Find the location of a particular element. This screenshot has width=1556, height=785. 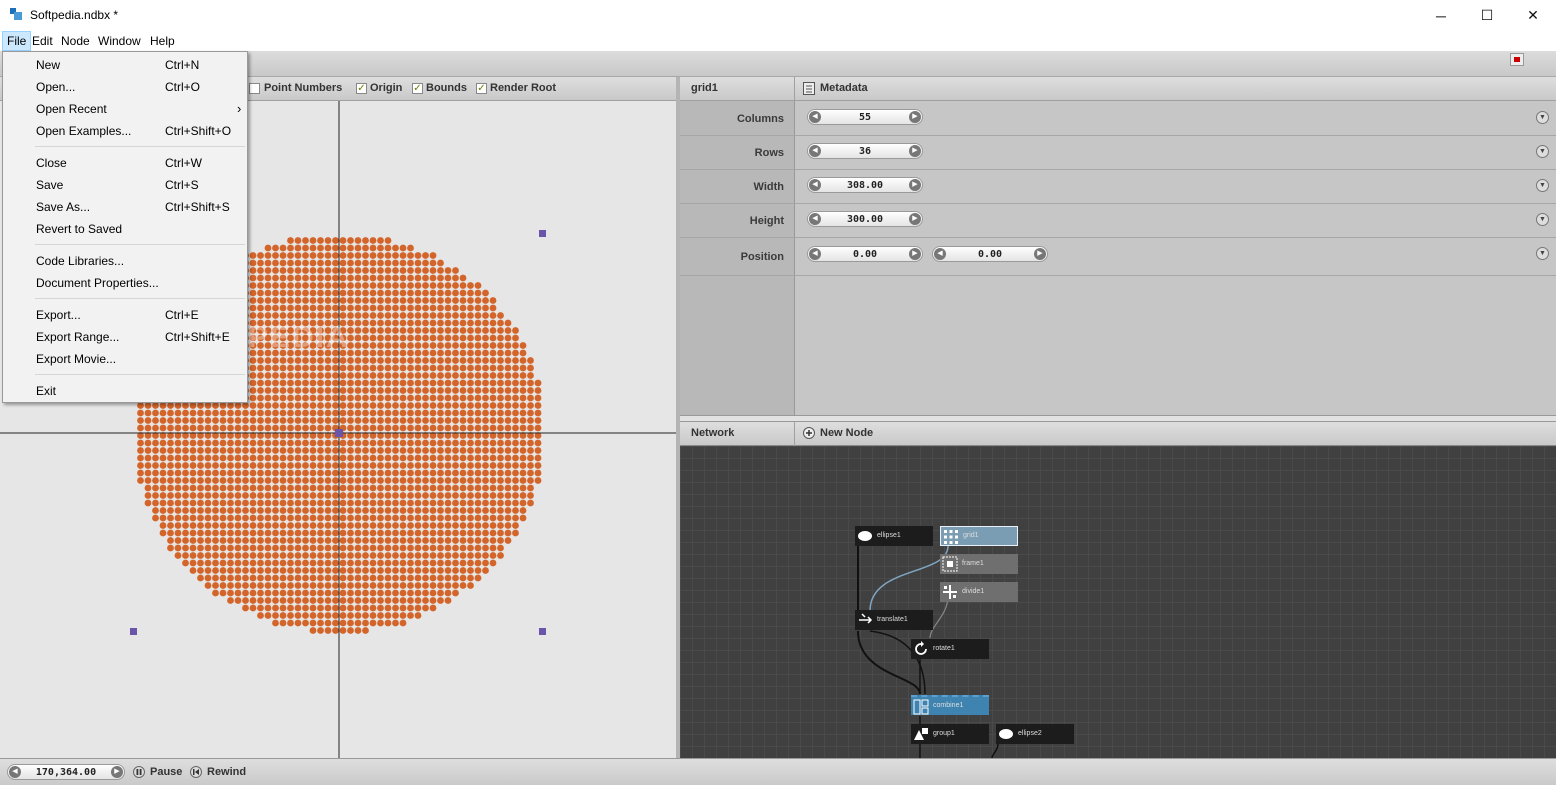

stop-button is located at coordinates (1517, 59).